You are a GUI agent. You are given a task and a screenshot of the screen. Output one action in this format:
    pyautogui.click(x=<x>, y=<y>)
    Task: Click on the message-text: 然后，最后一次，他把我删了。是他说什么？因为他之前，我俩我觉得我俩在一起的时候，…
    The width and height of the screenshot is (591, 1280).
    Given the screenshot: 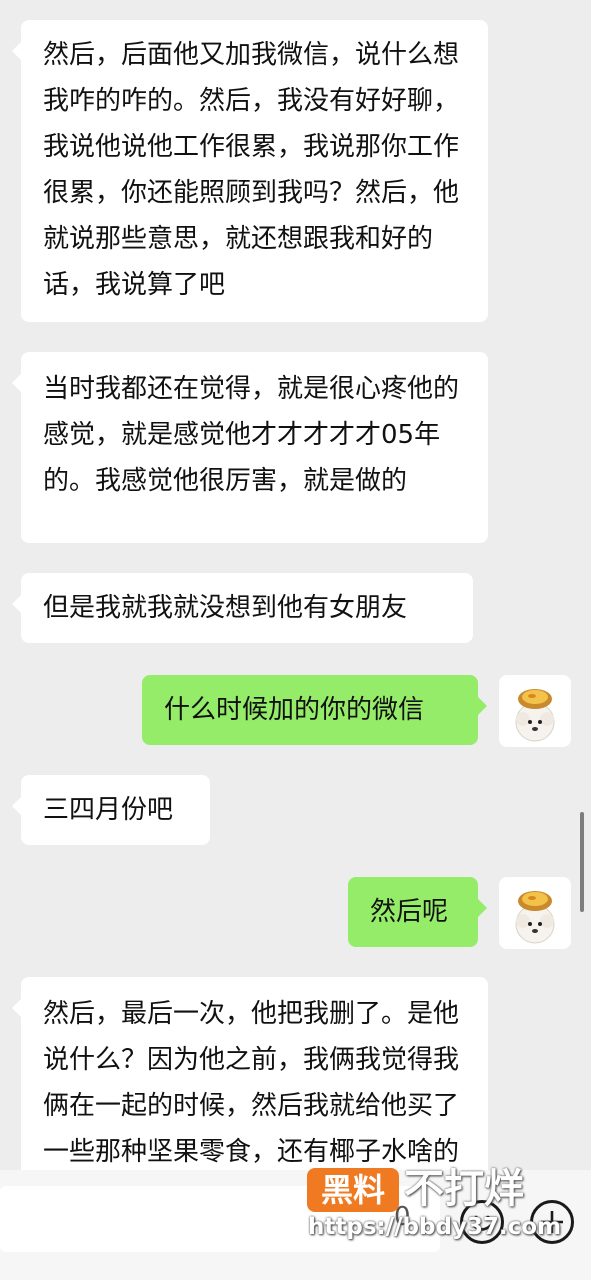 What is the action you would take?
    pyautogui.click(x=251, y=1083)
    